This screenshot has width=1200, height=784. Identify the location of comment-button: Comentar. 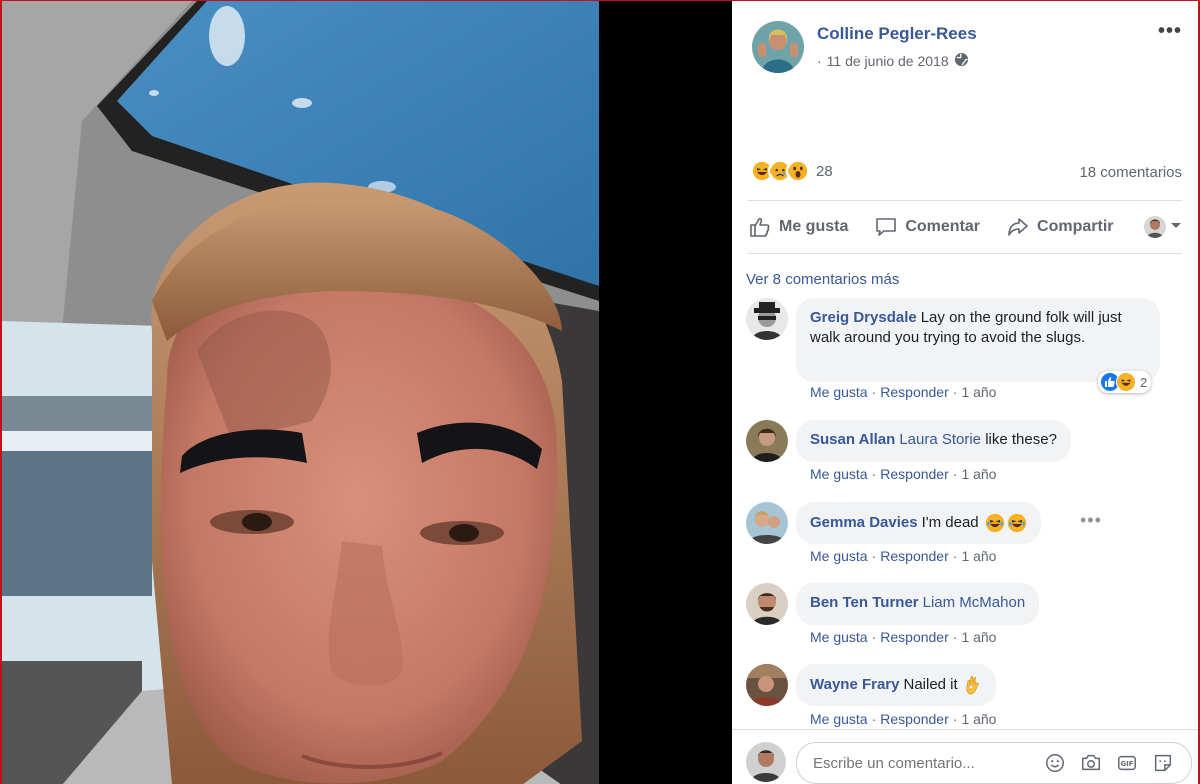
(927, 227).